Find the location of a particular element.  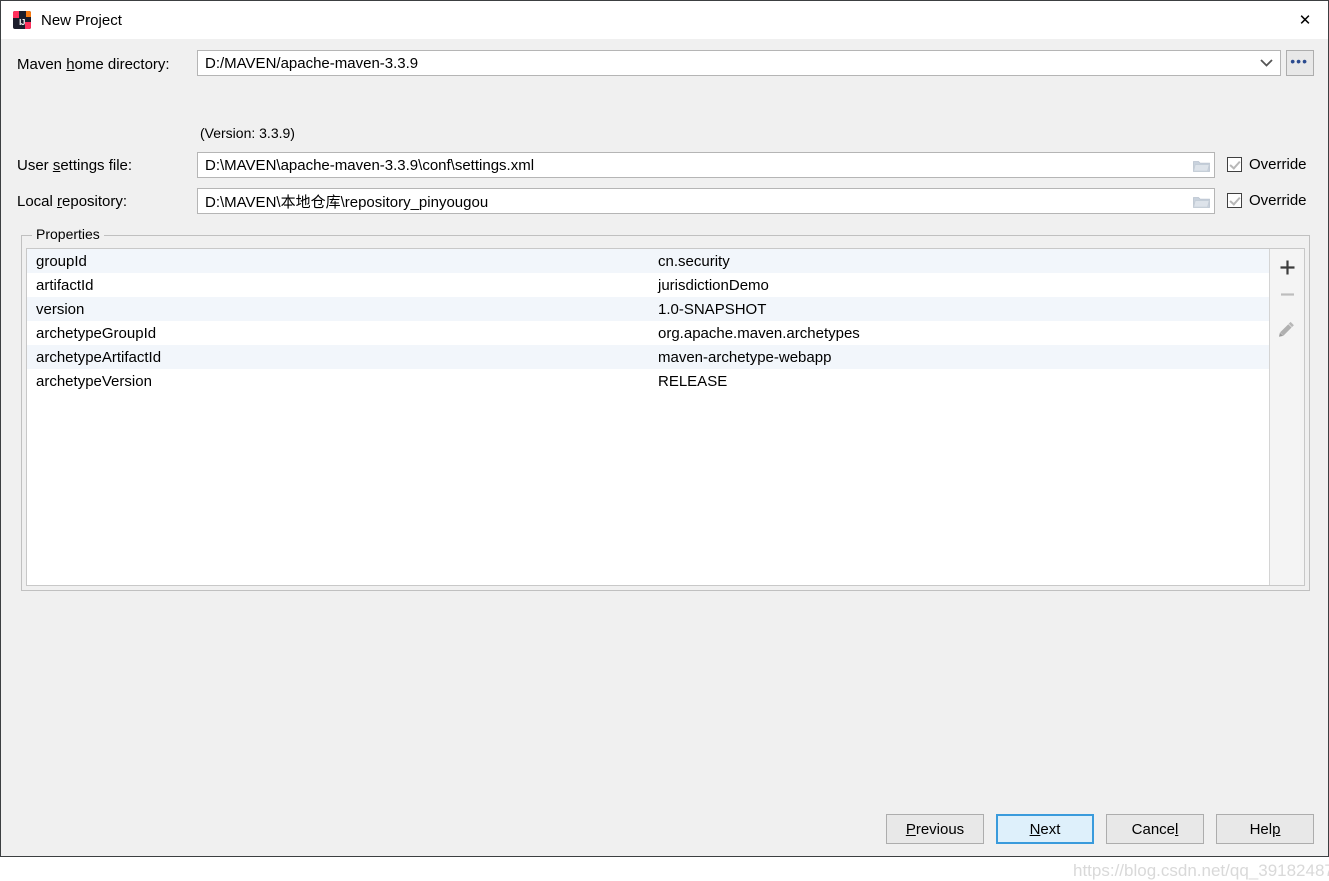

property-key: archetypeVersion is located at coordinates (94, 381).